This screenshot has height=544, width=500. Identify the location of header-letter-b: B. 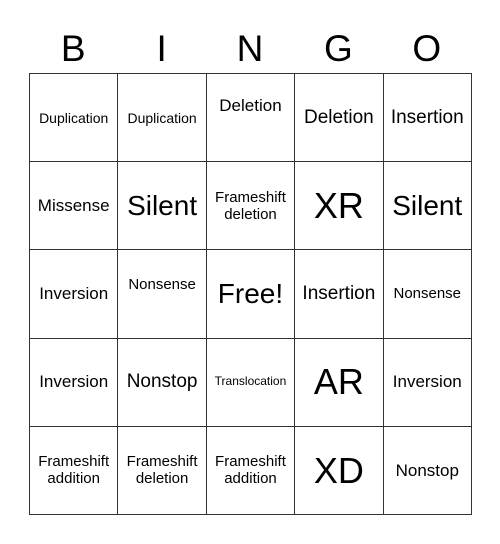
(73, 48).